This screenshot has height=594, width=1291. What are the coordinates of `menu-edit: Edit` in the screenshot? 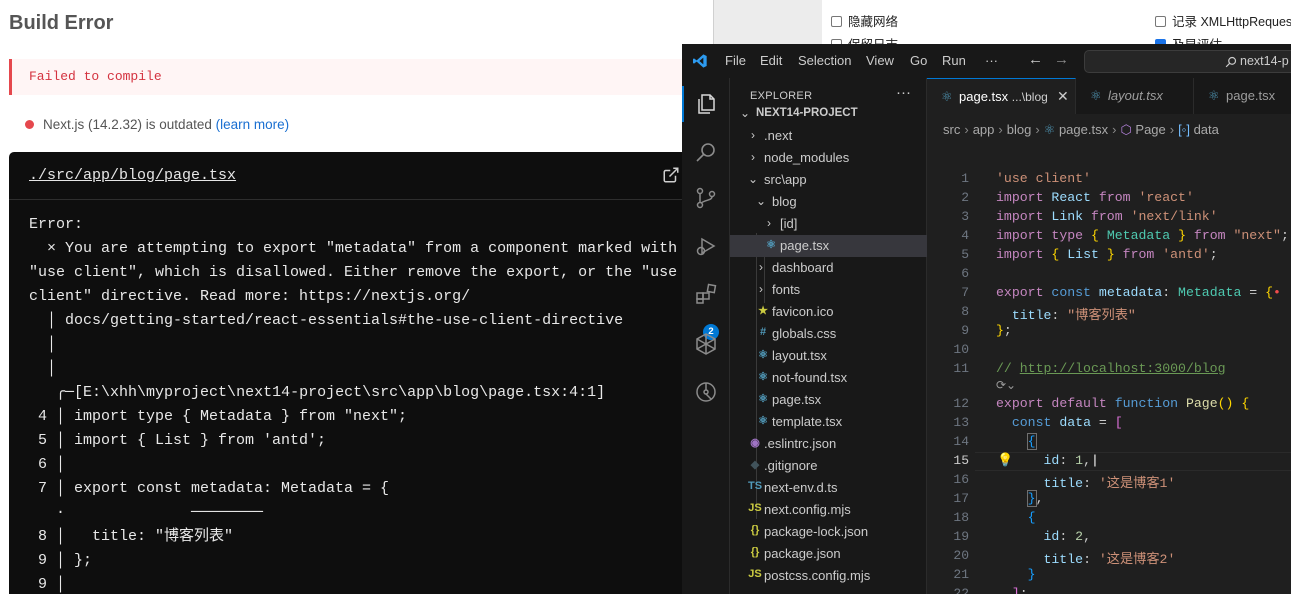 It's located at (771, 60).